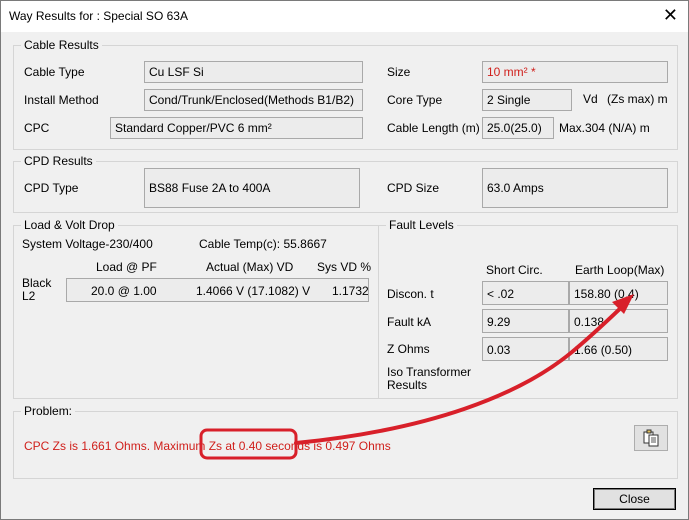 This screenshot has width=689, height=520. Describe the element at coordinates (29, 296) in the screenshot. I see `row-label-l2: L2` at that location.